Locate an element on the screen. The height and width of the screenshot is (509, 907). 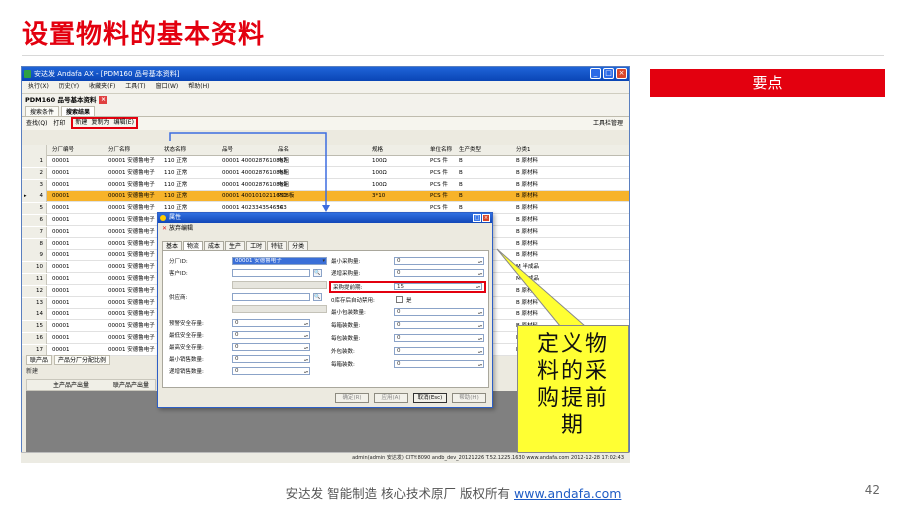
footer: 安达发 智能制造 核心技术原厂 版权所有 www.andafa.com is located at coordinates (453, 492).